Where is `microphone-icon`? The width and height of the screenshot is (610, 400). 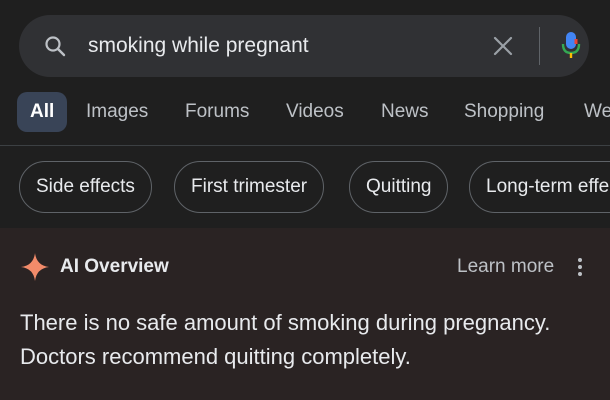
microphone-icon is located at coordinates (571, 46).